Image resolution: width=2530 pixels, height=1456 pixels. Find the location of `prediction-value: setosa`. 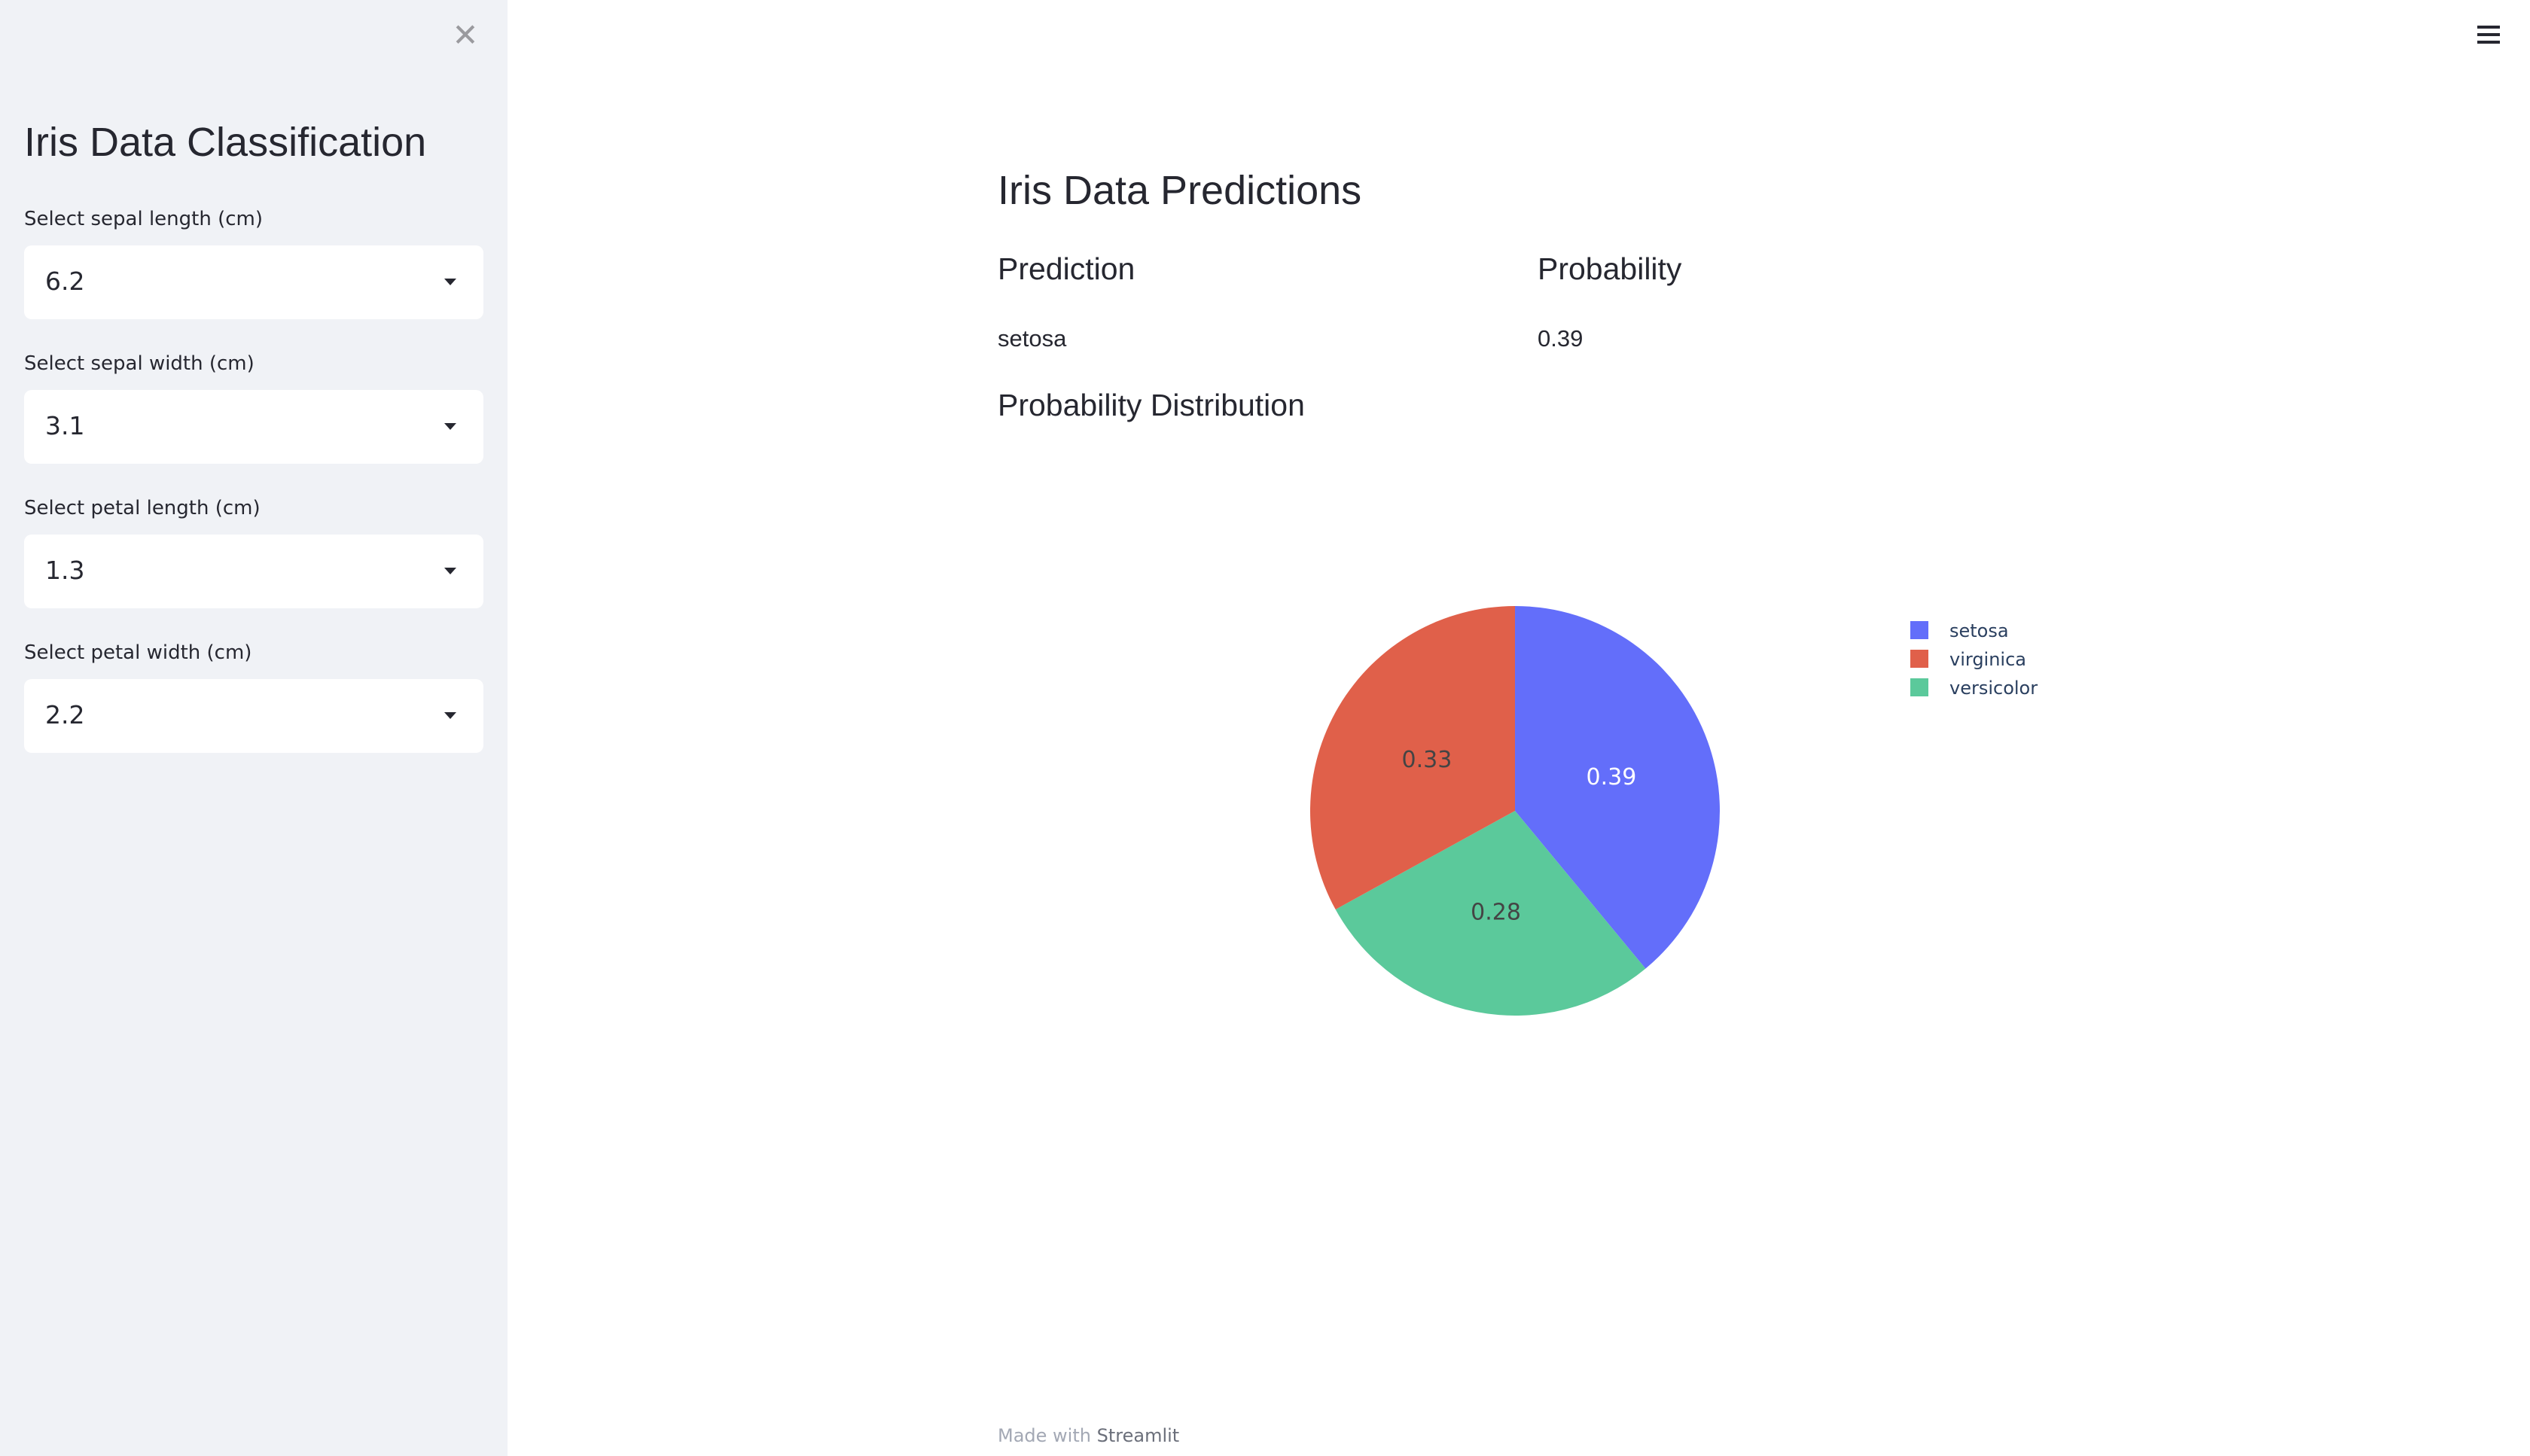

prediction-value: setosa is located at coordinates (1032, 338).